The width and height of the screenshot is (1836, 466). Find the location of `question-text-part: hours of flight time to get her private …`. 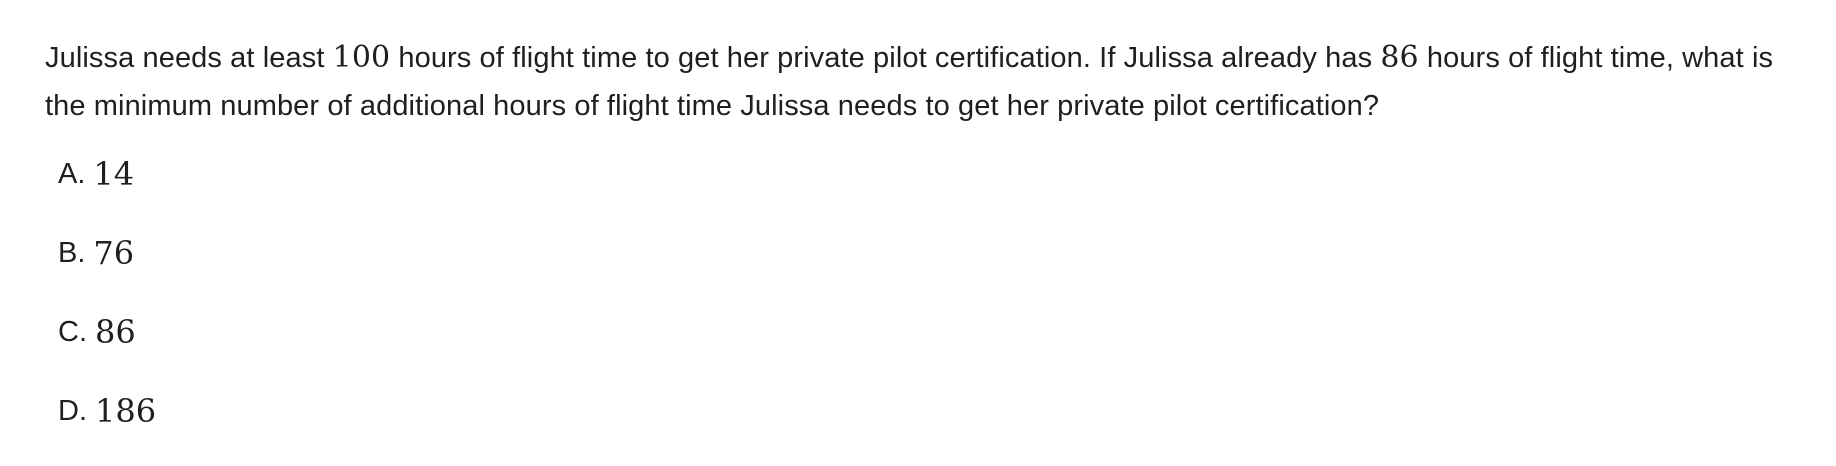

question-text-part: hours of flight time to get her private … is located at coordinates (885, 58).